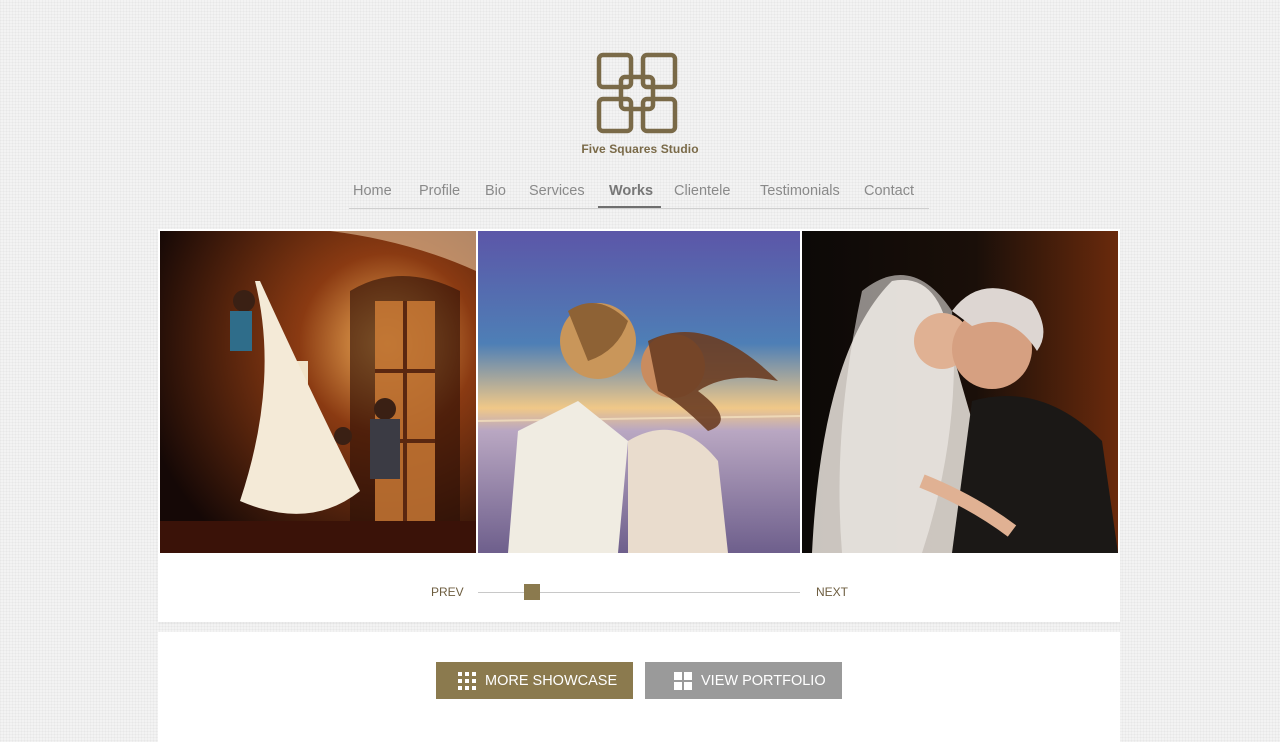 The height and width of the screenshot is (742, 1280). What do you see at coordinates (447, 592) in the screenshot?
I see `prev-button: PREV` at bounding box center [447, 592].